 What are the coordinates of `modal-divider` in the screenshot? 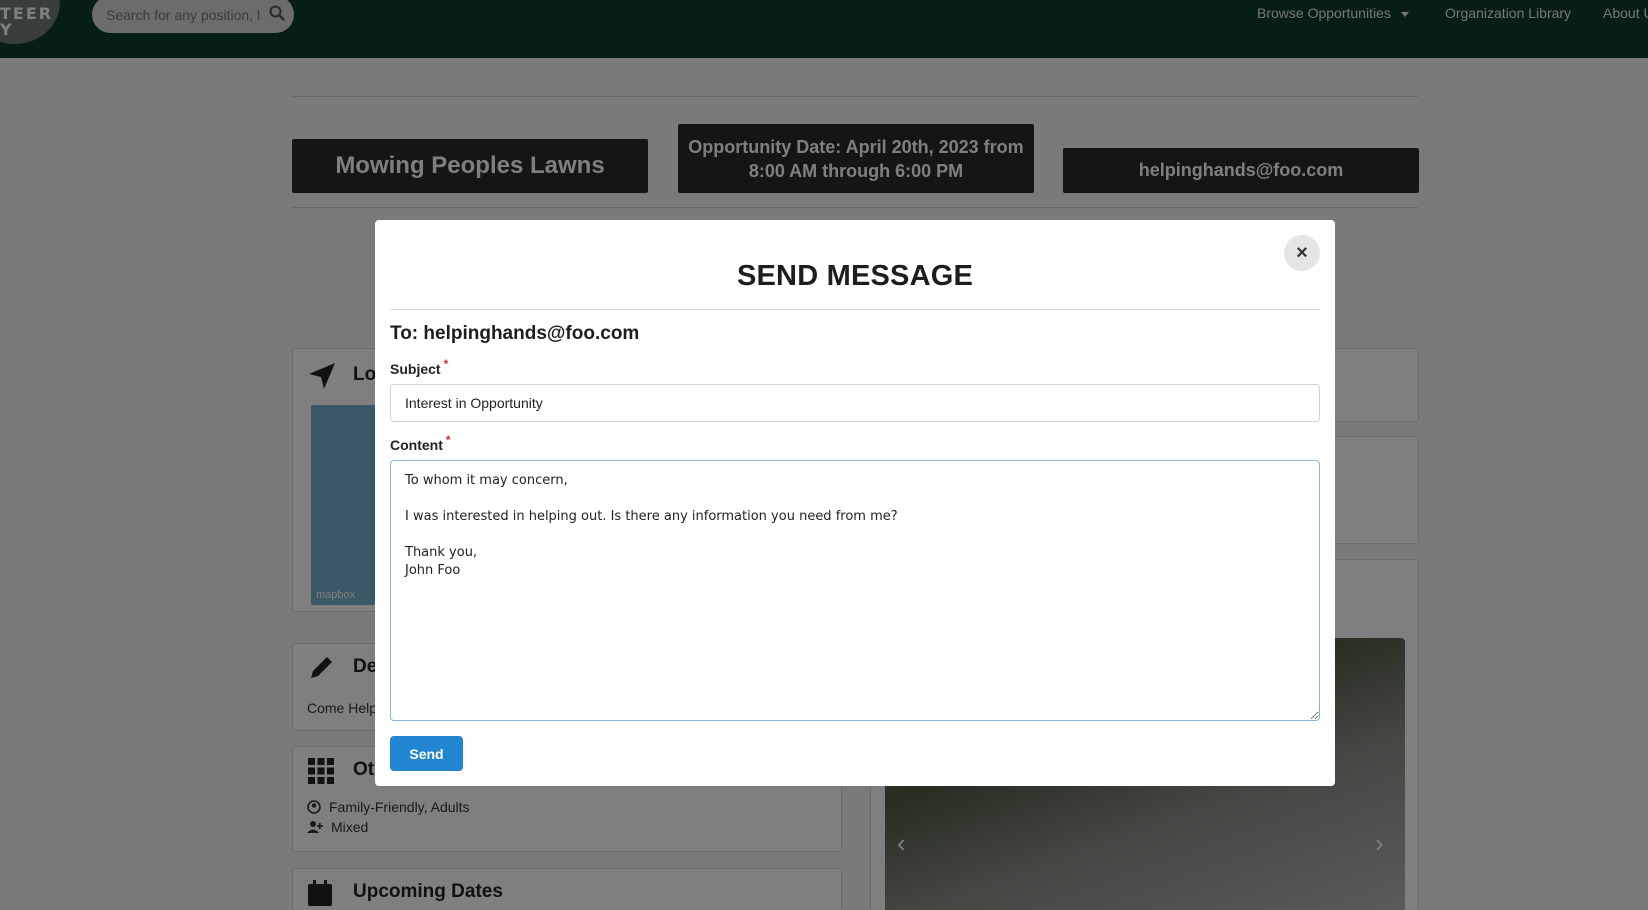 It's located at (855, 309).